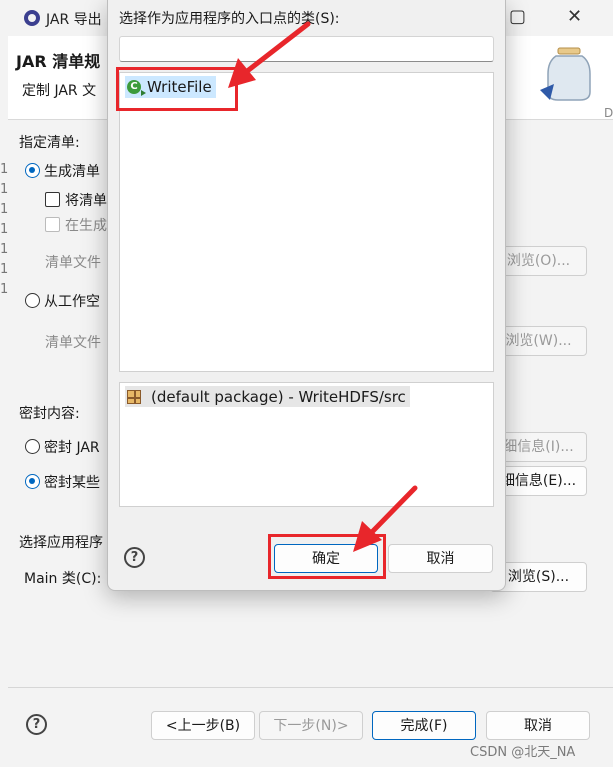  I want to click on save-manifest-label: 将清单, so click(86, 201).